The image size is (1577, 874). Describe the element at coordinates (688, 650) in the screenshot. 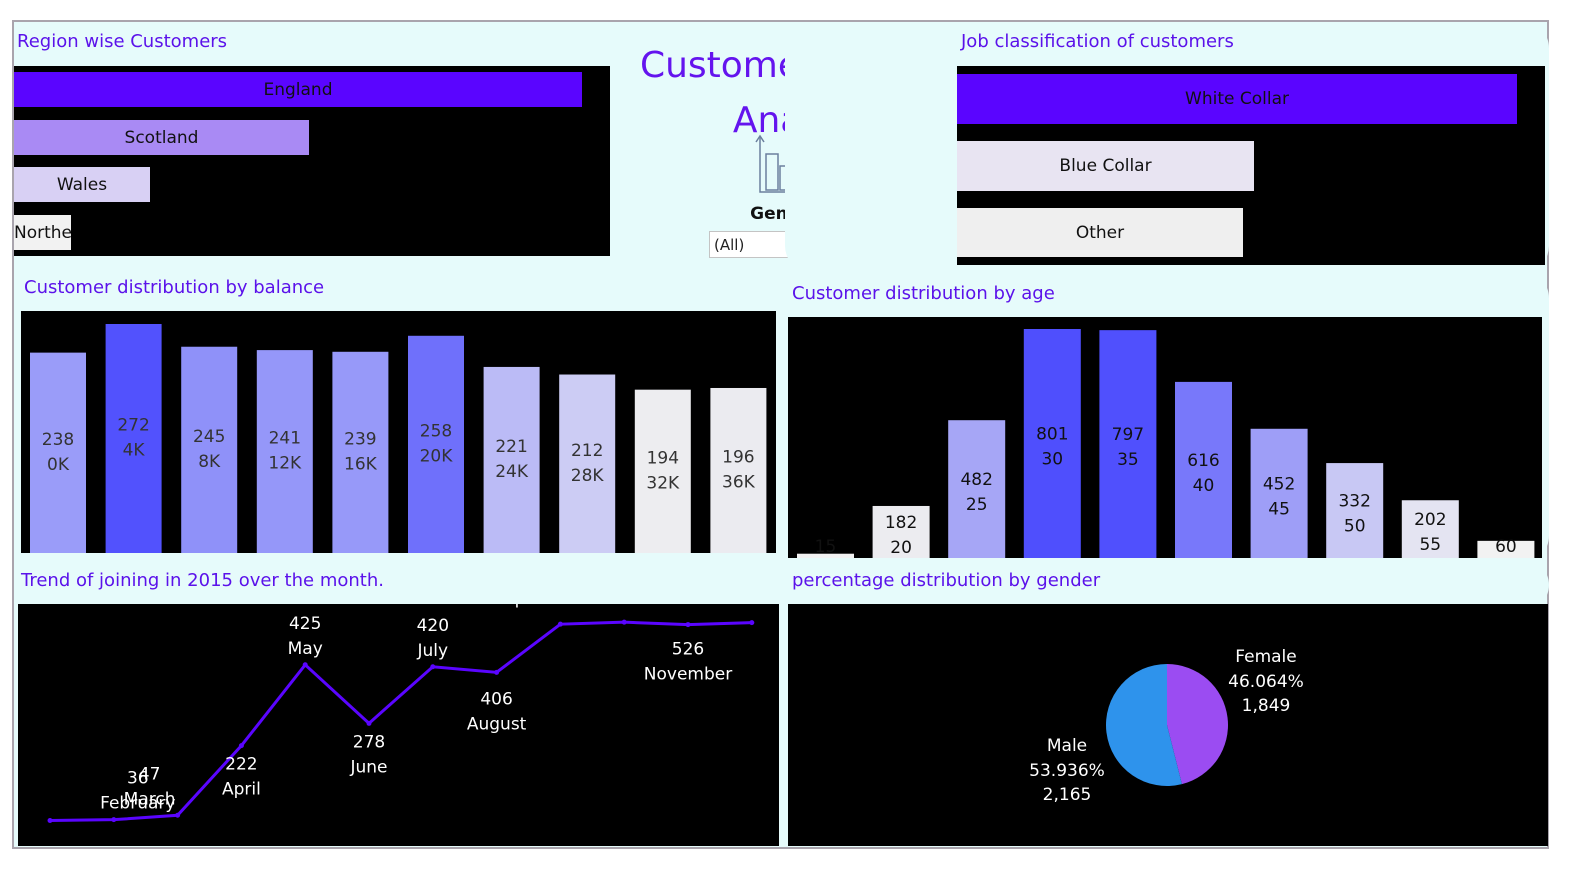

I see `trend-value-label: 526` at that location.